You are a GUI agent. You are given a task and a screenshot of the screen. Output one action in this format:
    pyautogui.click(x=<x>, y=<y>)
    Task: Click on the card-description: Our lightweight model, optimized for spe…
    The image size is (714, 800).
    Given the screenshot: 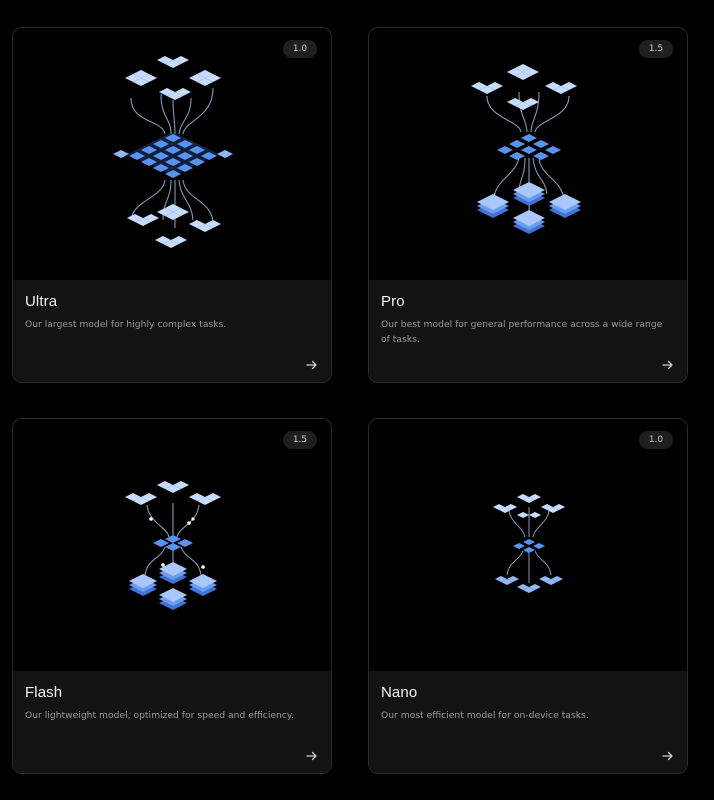 What is the action you would take?
    pyautogui.click(x=159, y=715)
    